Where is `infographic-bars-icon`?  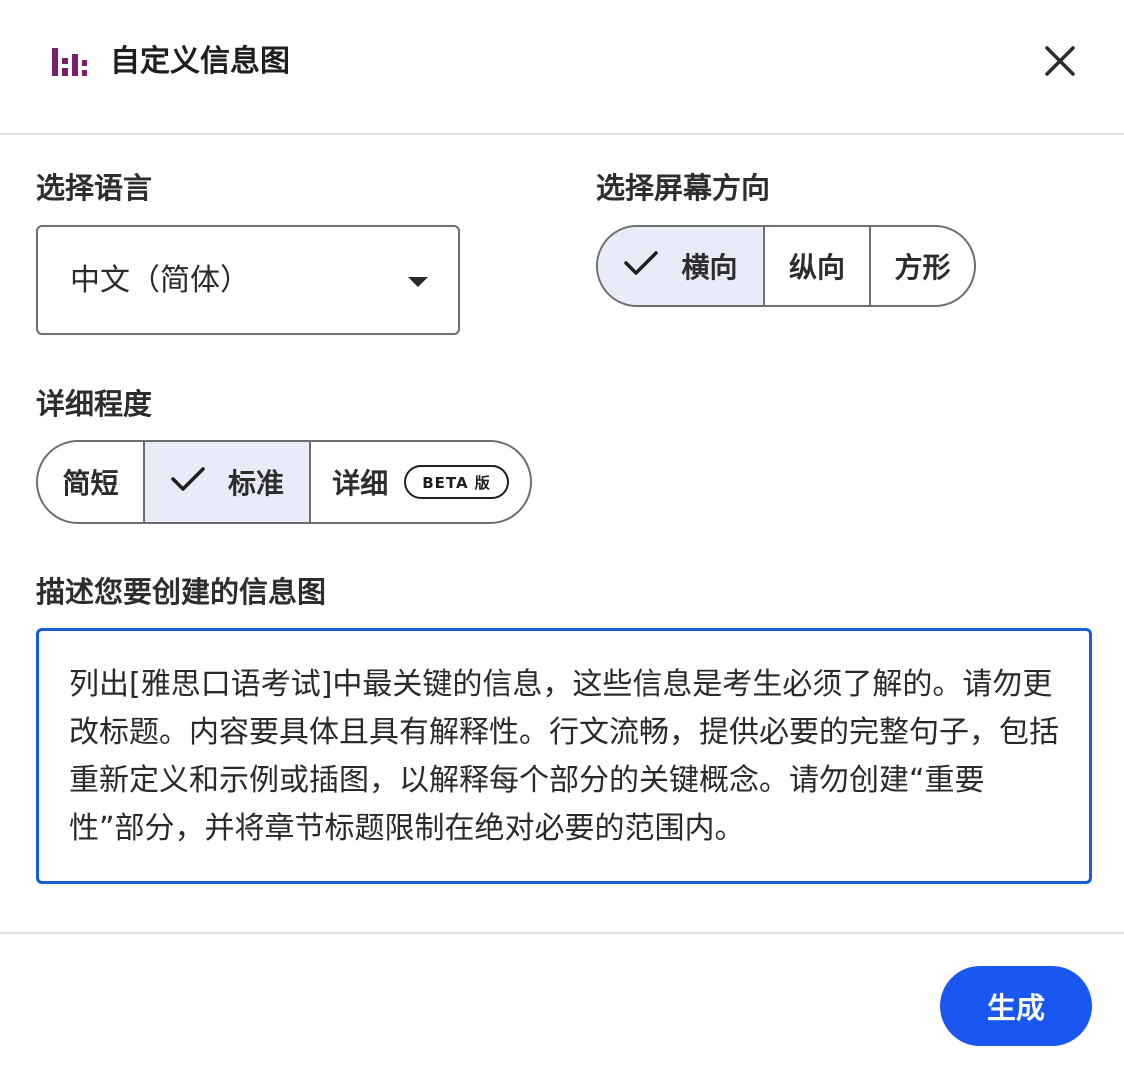 infographic-bars-icon is located at coordinates (69, 62).